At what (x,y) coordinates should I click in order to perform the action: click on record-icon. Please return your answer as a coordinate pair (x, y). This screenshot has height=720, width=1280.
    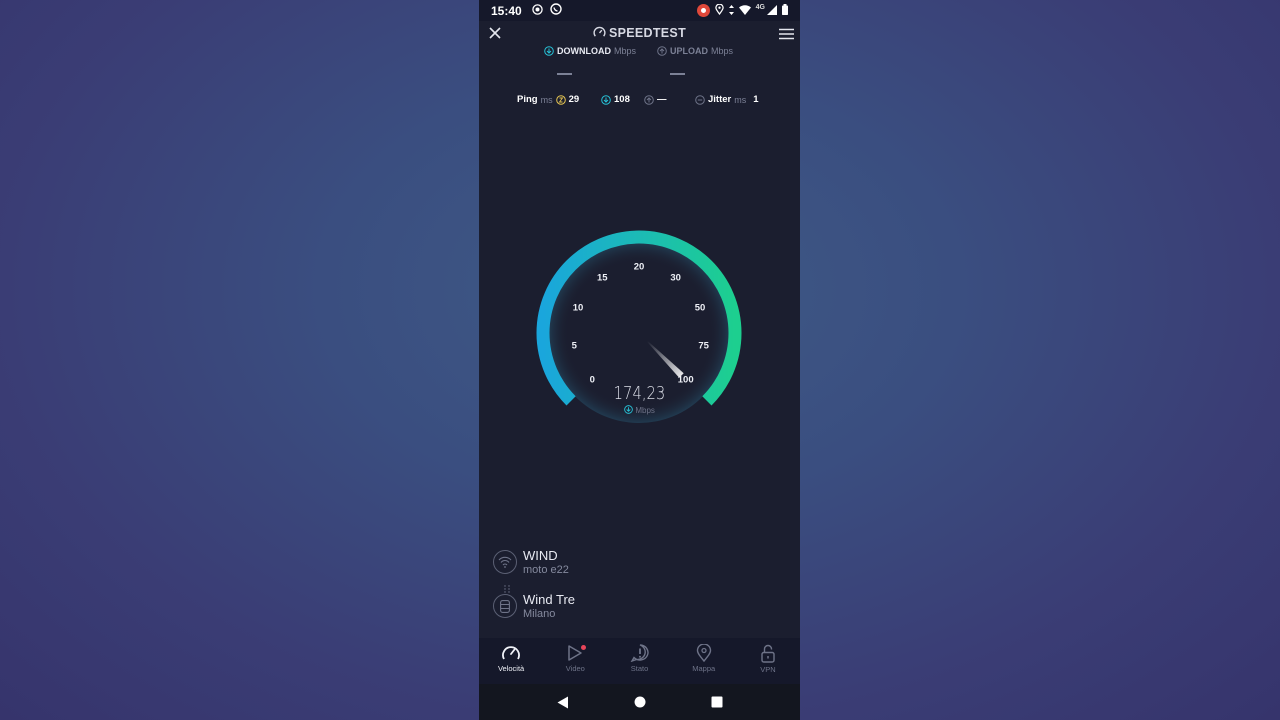
    Looking at the image, I should click on (703, 10).